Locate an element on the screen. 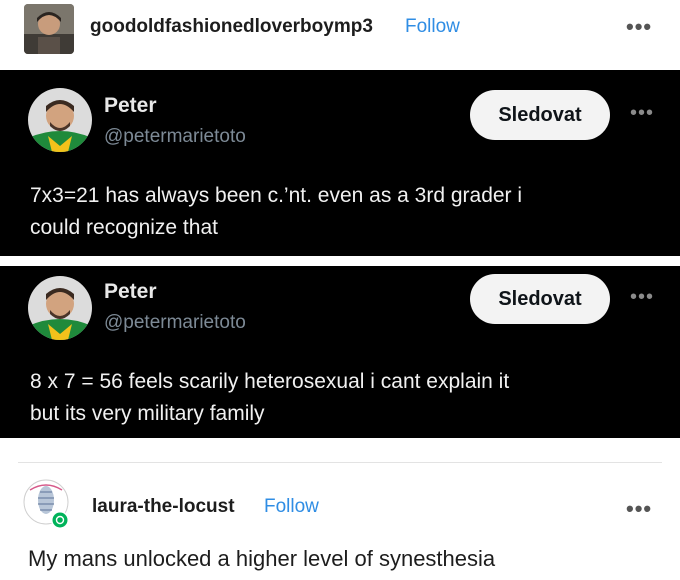  follow-link: Follow is located at coordinates (432, 27).